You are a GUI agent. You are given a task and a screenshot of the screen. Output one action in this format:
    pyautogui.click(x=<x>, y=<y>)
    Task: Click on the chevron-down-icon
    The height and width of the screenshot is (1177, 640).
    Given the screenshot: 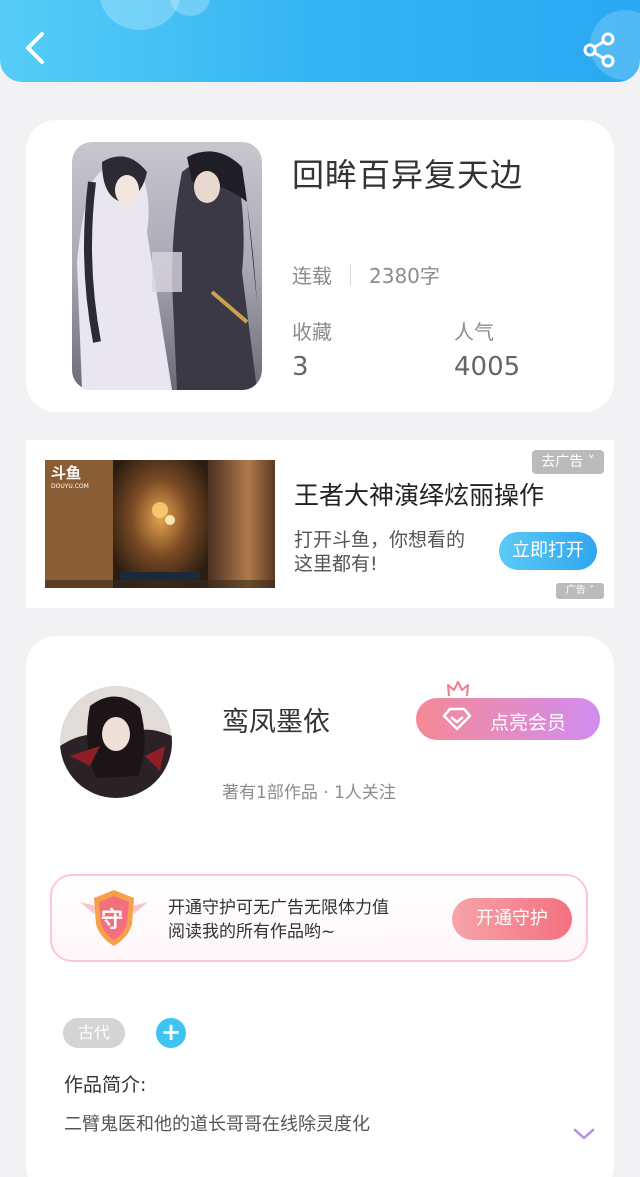 What is the action you would take?
    pyautogui.click(x=584, y=1134)
    